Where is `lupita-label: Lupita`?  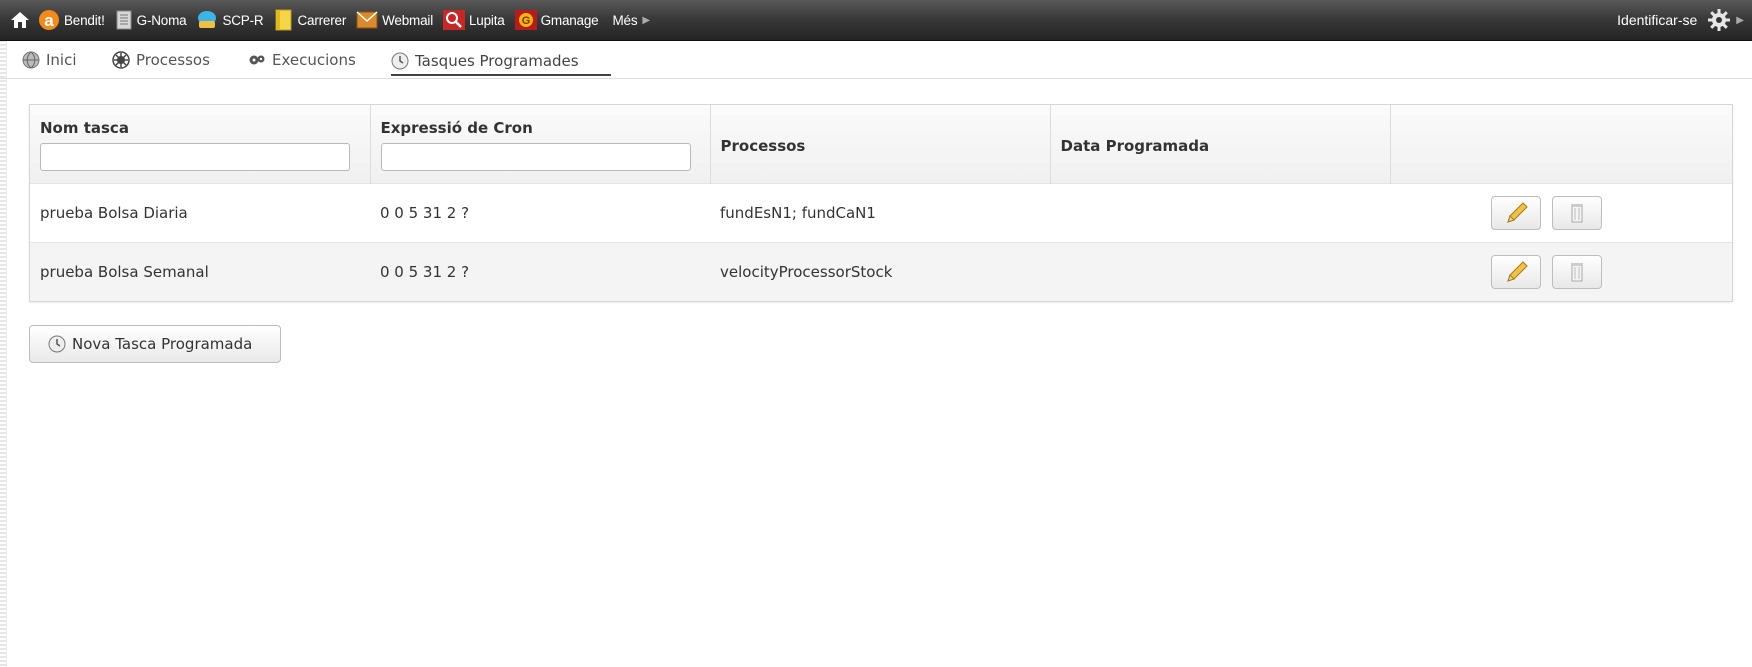 lupita-label: Lupita is located at coordinates (487, 20).